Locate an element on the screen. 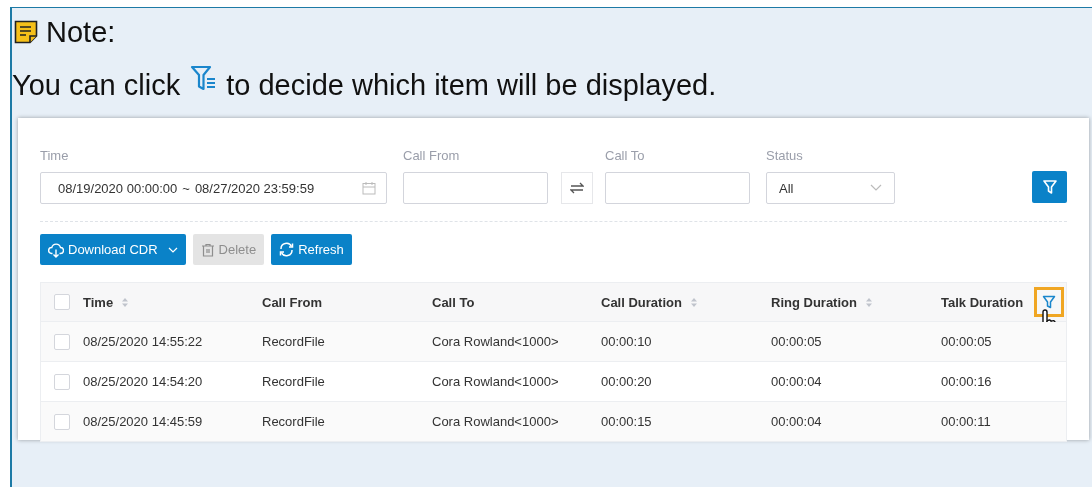  note-title: Note: is located at coordinates (81, 32).